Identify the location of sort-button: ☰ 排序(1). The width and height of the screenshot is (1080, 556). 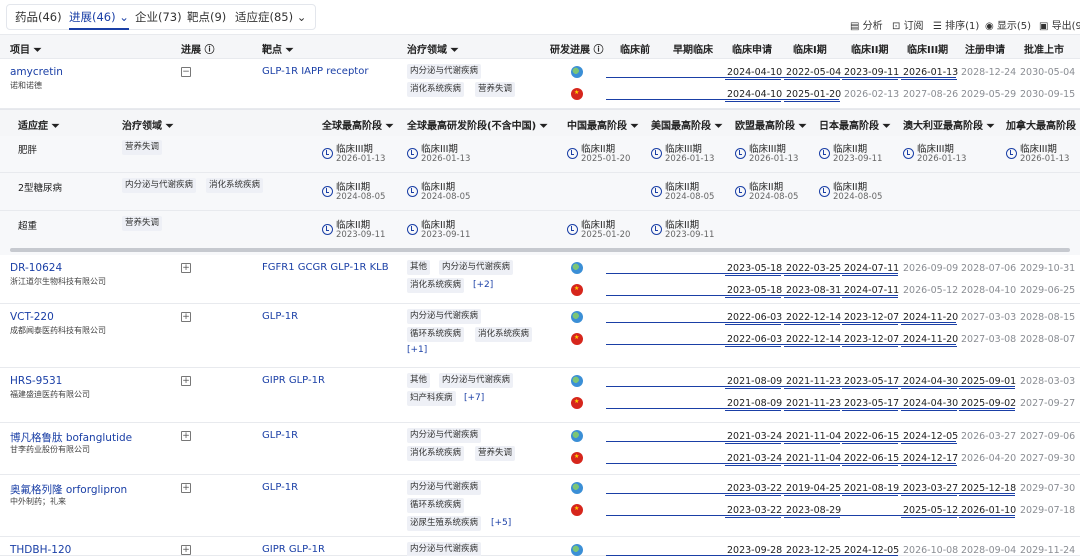
(956, 24).